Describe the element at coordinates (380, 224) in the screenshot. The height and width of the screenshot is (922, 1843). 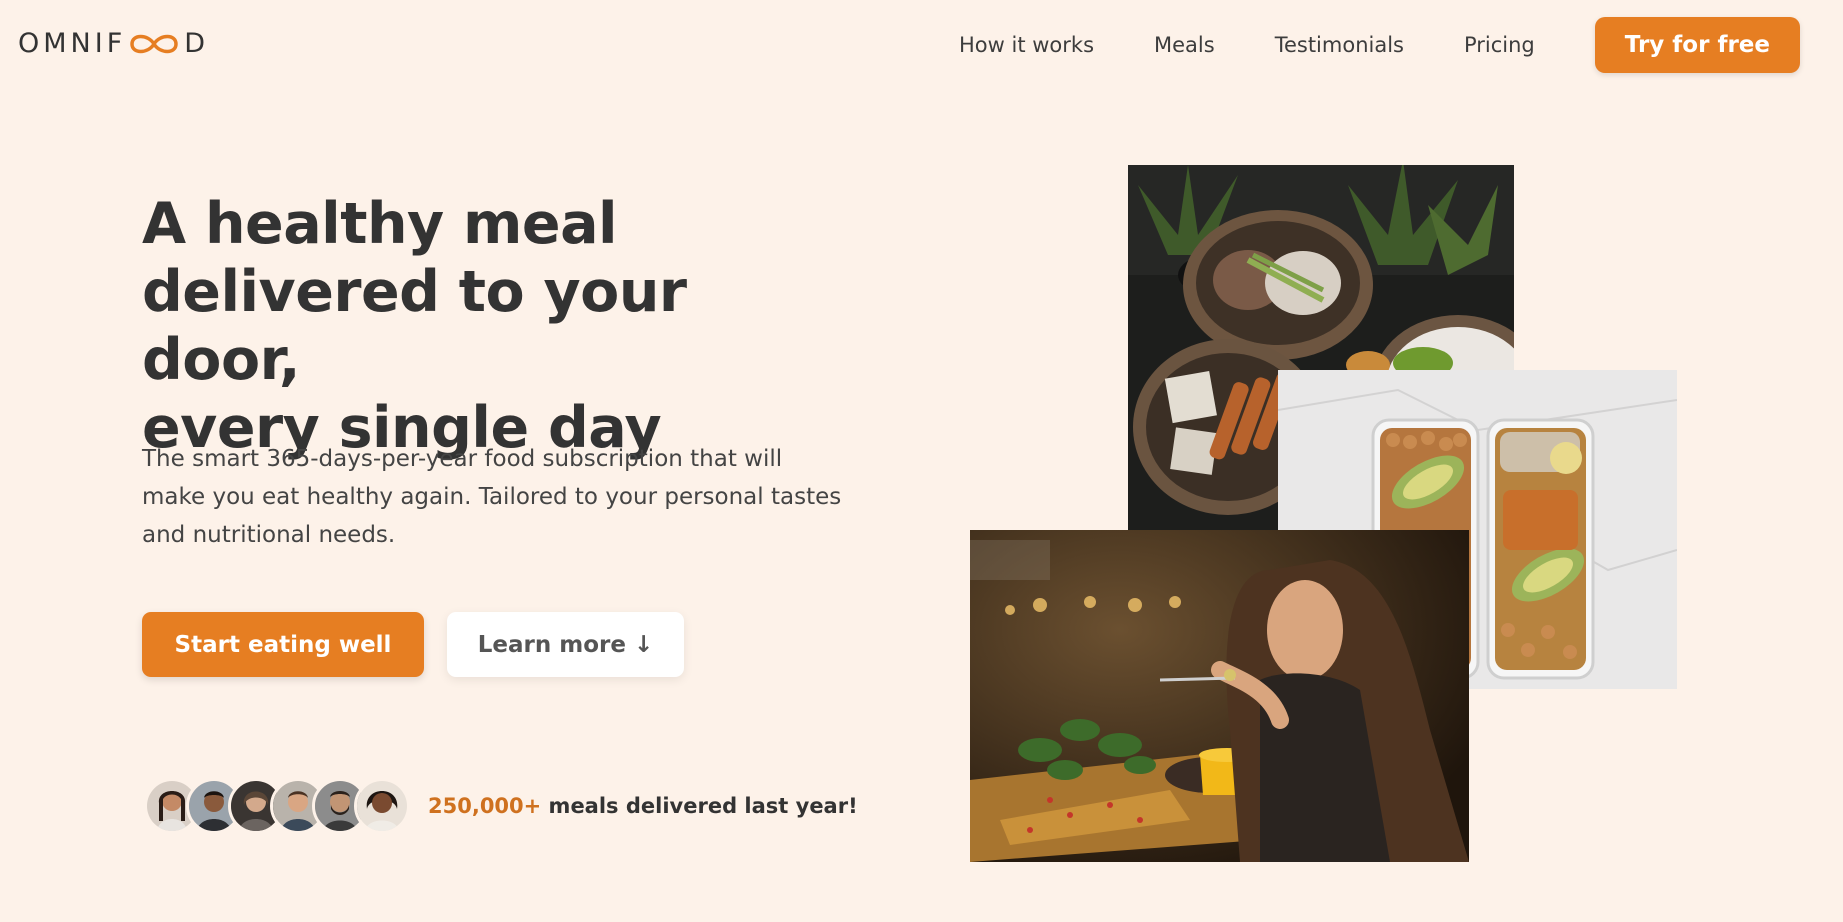
I see `hero-title-line-1: A healthy meal` at that location.